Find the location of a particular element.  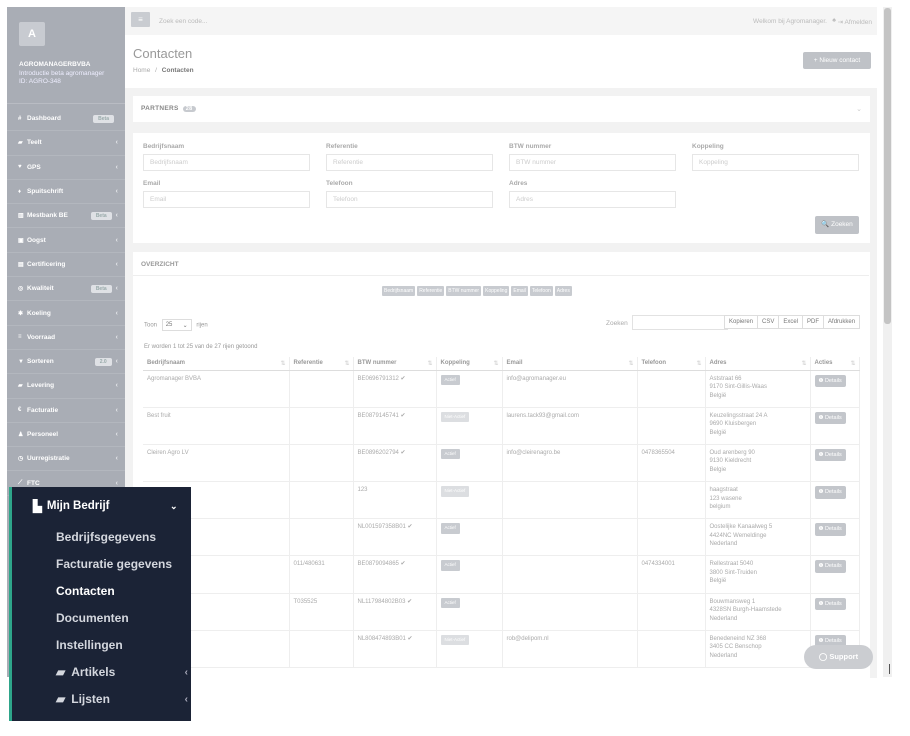

breadcrumb-home: Home is located at coordinates (141, 70).